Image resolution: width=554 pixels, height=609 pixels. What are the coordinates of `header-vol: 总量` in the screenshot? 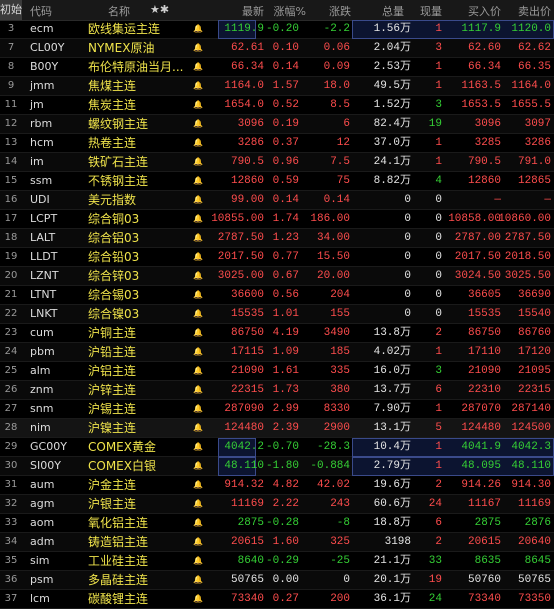 It's located at (393, 11).